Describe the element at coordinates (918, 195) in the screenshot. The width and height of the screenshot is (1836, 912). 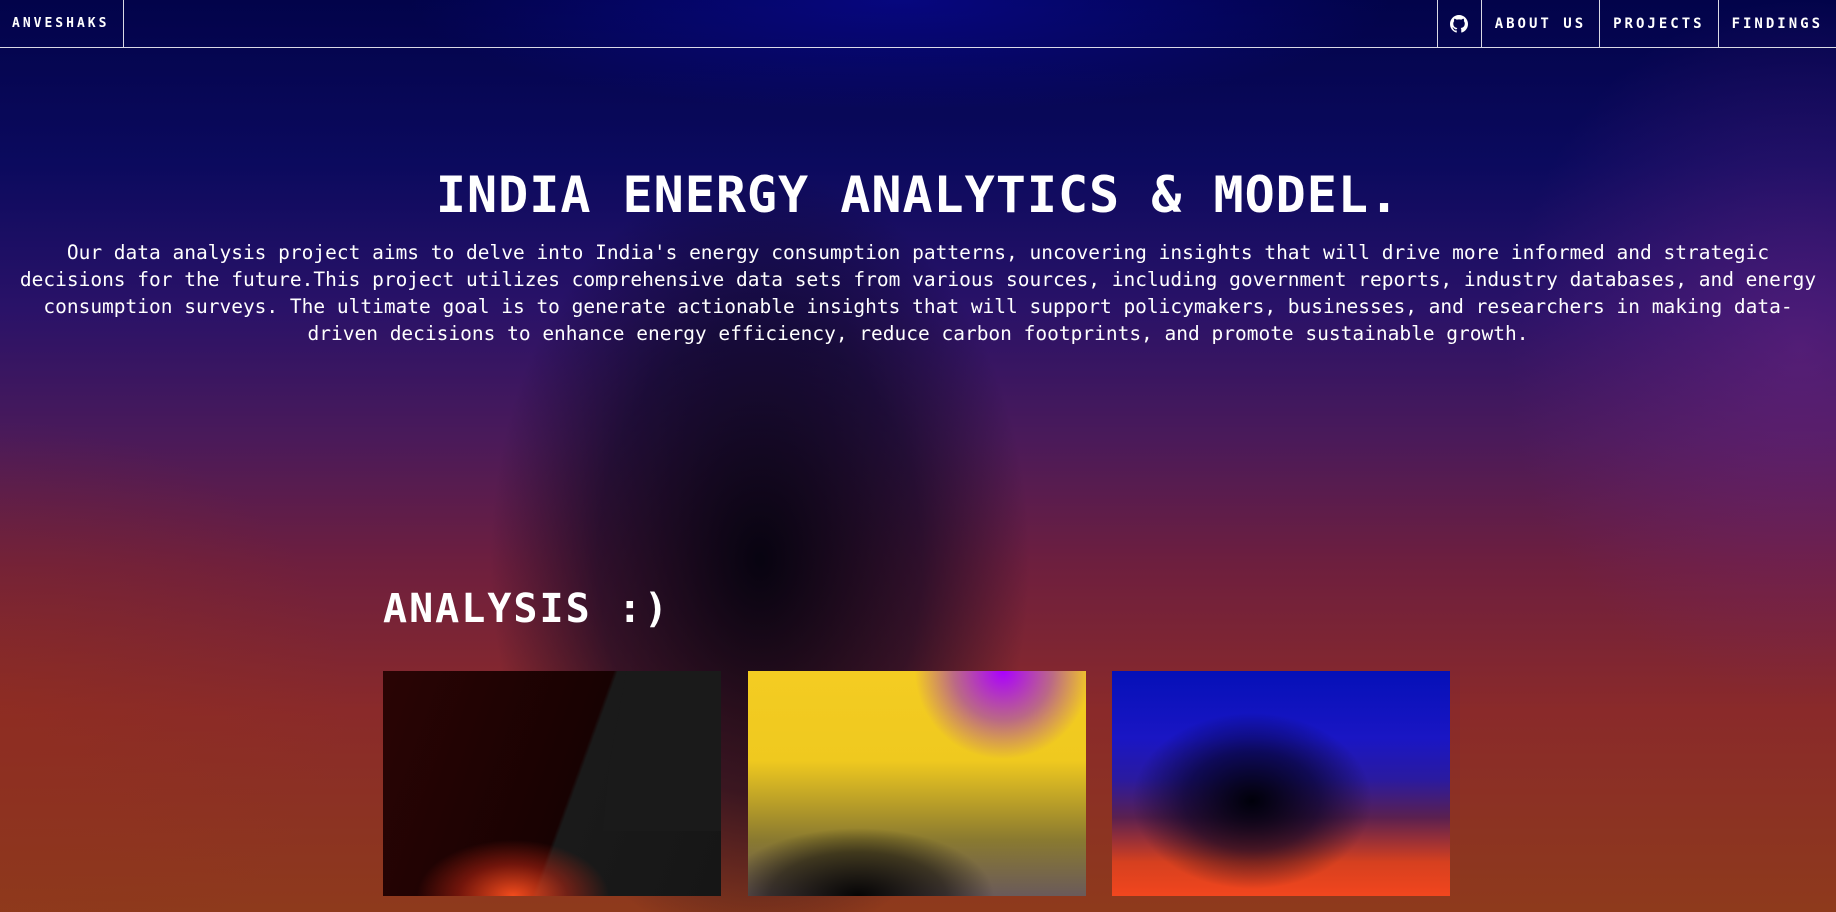
I see `hero-title: INDIA ENERGY ANALYTICS & MODEL.` at that location.